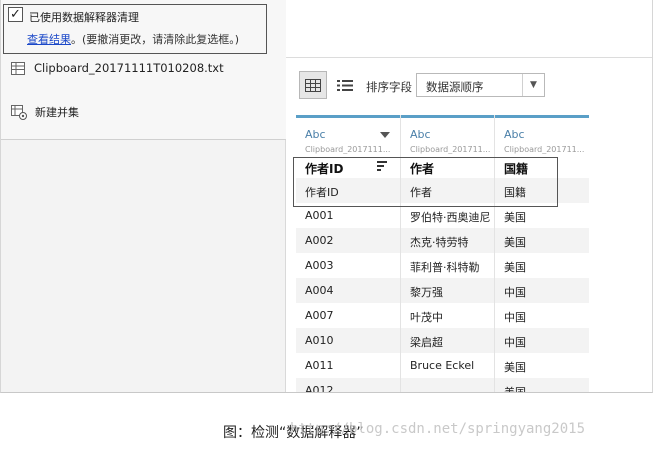  I want to click on column-menu-icon, so click(385, 135).